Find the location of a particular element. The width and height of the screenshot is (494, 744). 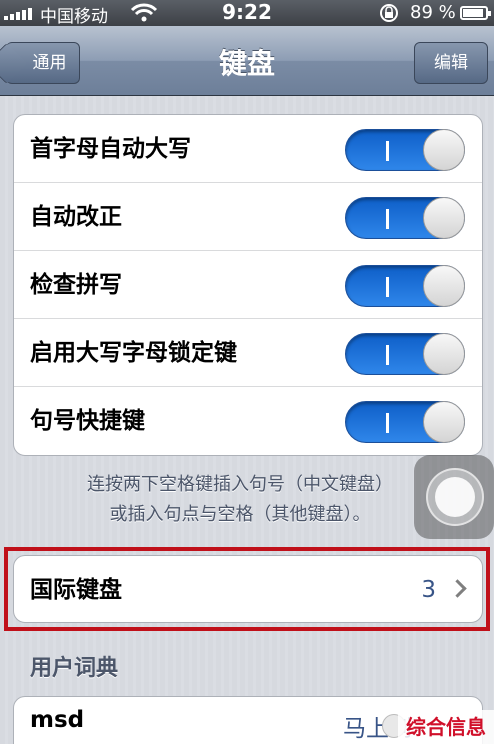

status-bar: 中国移动 9:22 89 % is located at coordinates (247, 13).